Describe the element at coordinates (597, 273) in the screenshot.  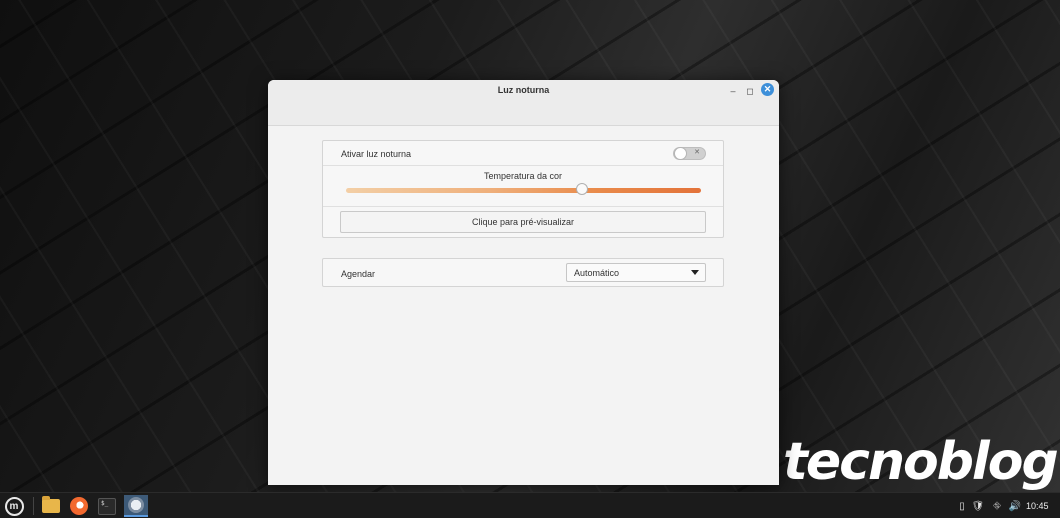
I see `schedule-selected-value: Automático` at that location.